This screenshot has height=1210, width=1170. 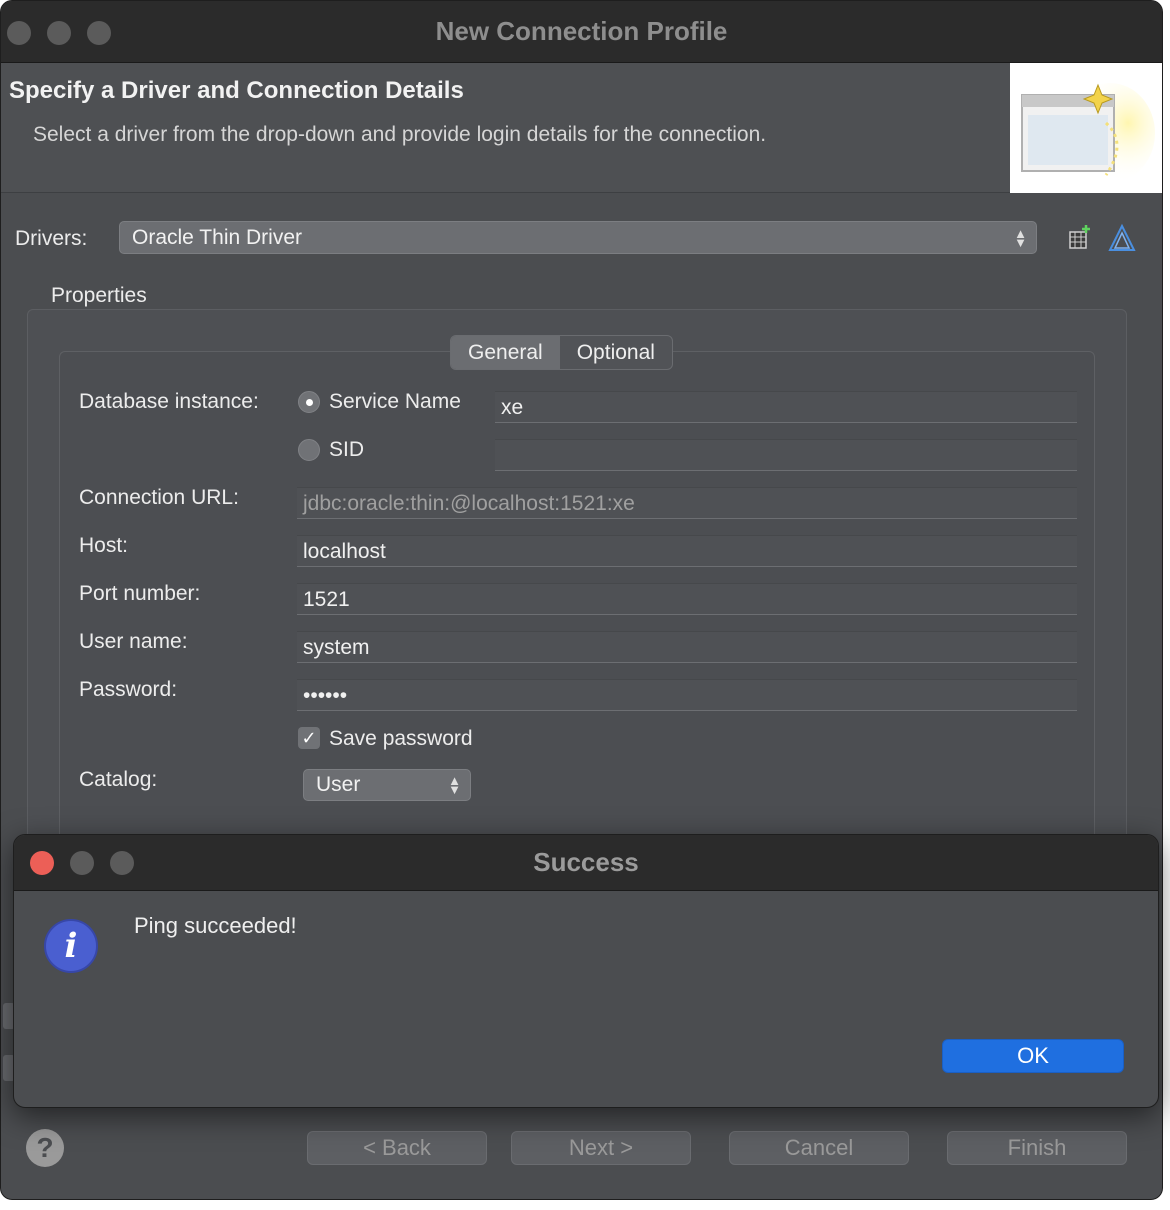 I want to click on save-password-checkbox: ✓, so click(x=309, y=738).